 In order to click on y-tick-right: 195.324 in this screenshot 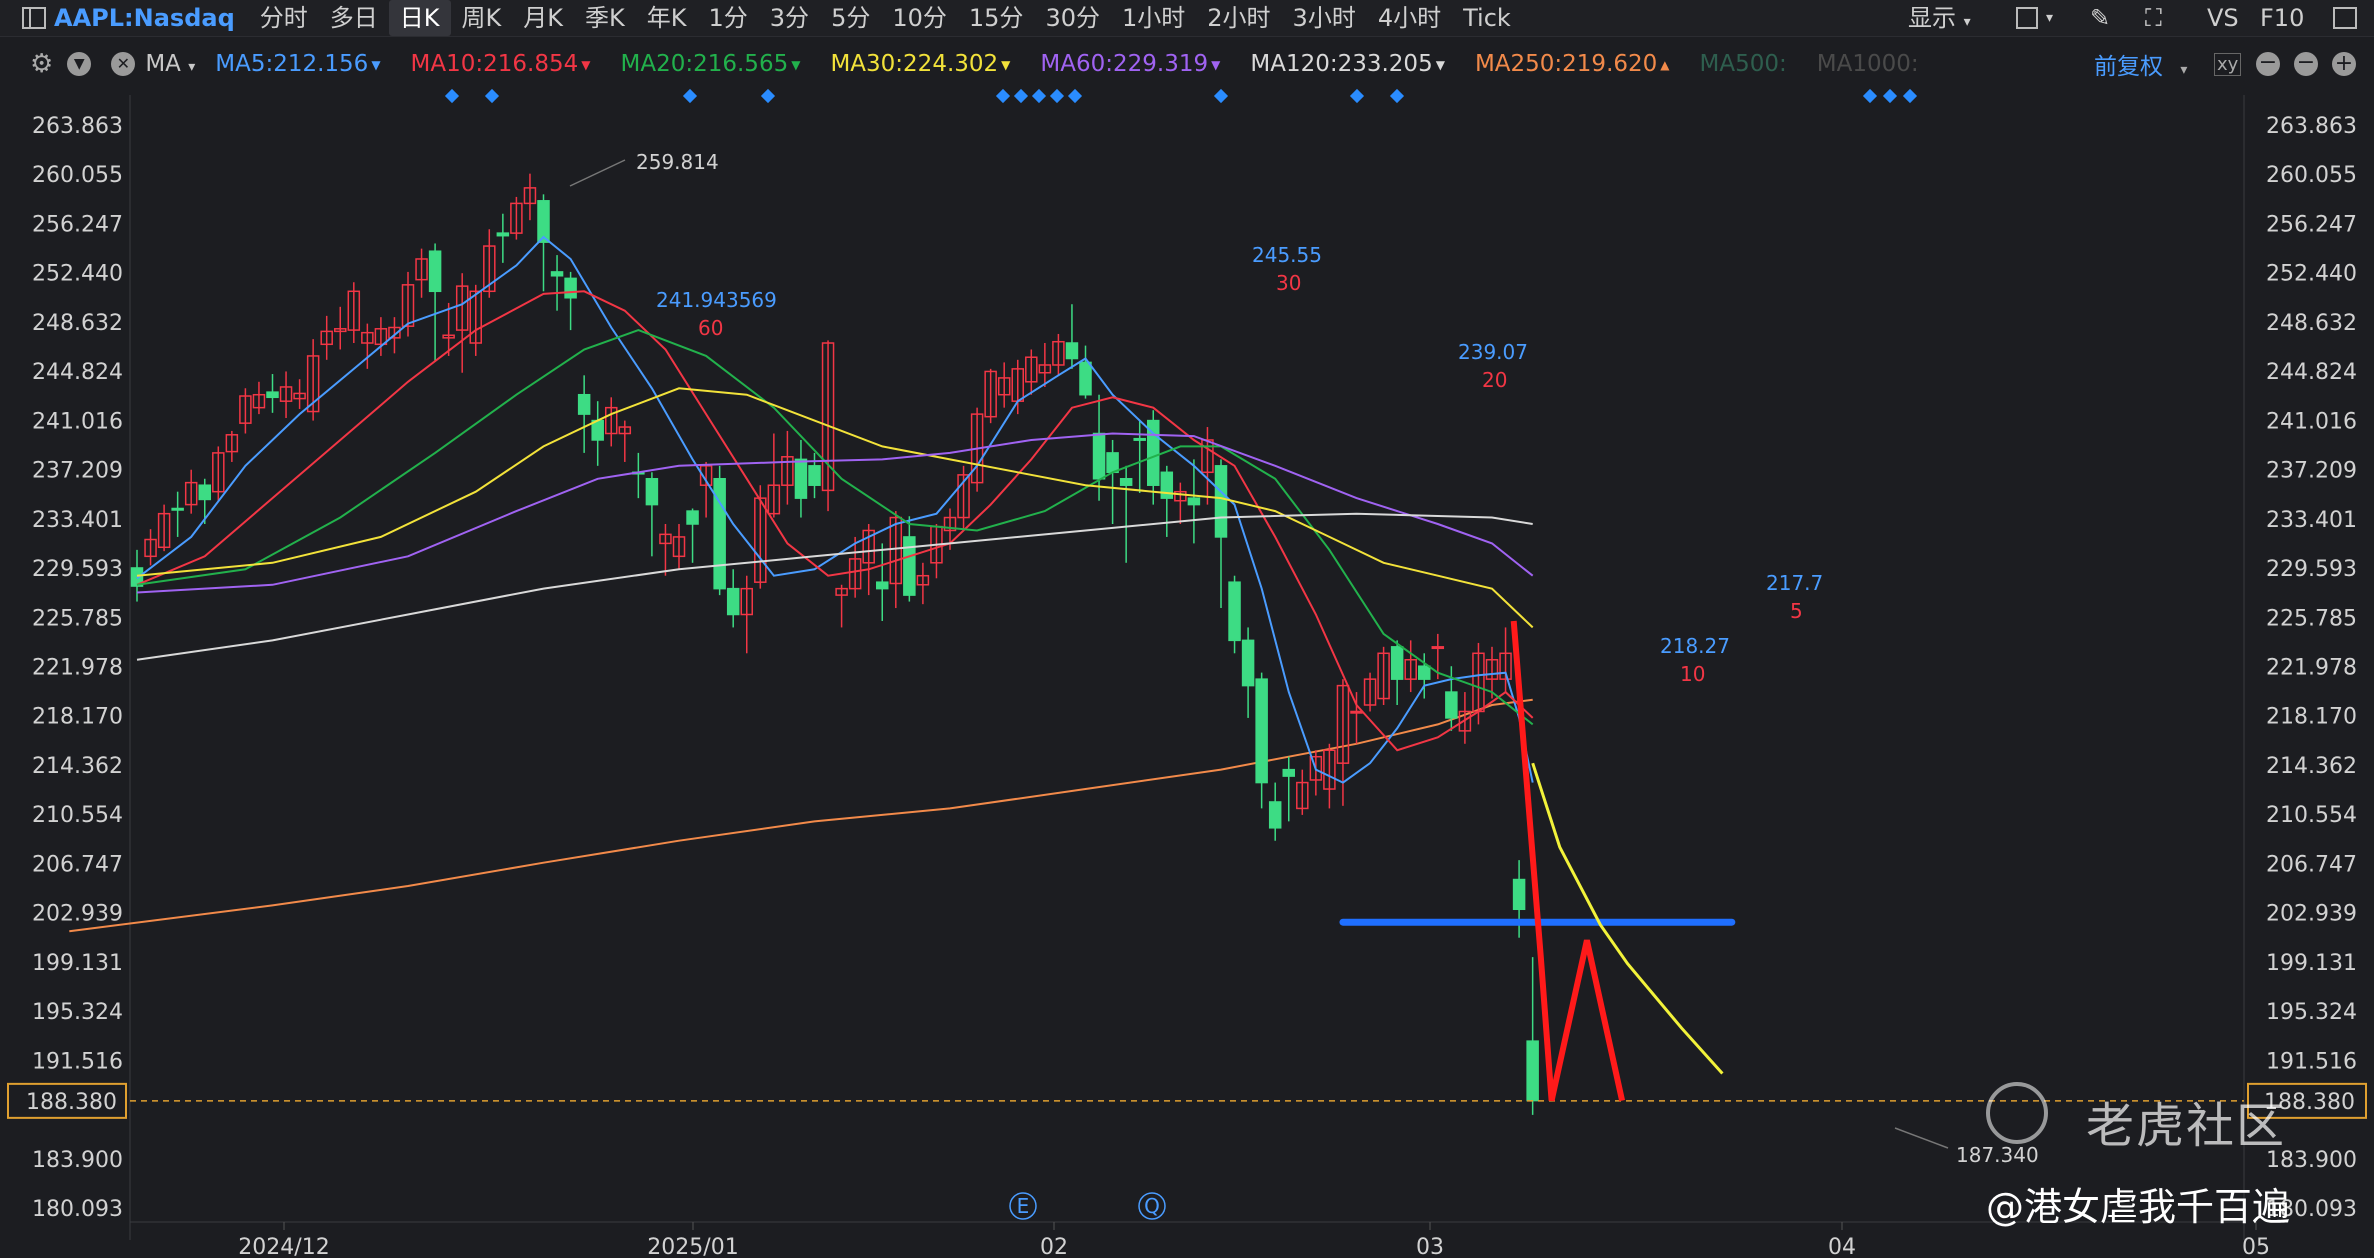, I will do `click(2311, 1012)`.